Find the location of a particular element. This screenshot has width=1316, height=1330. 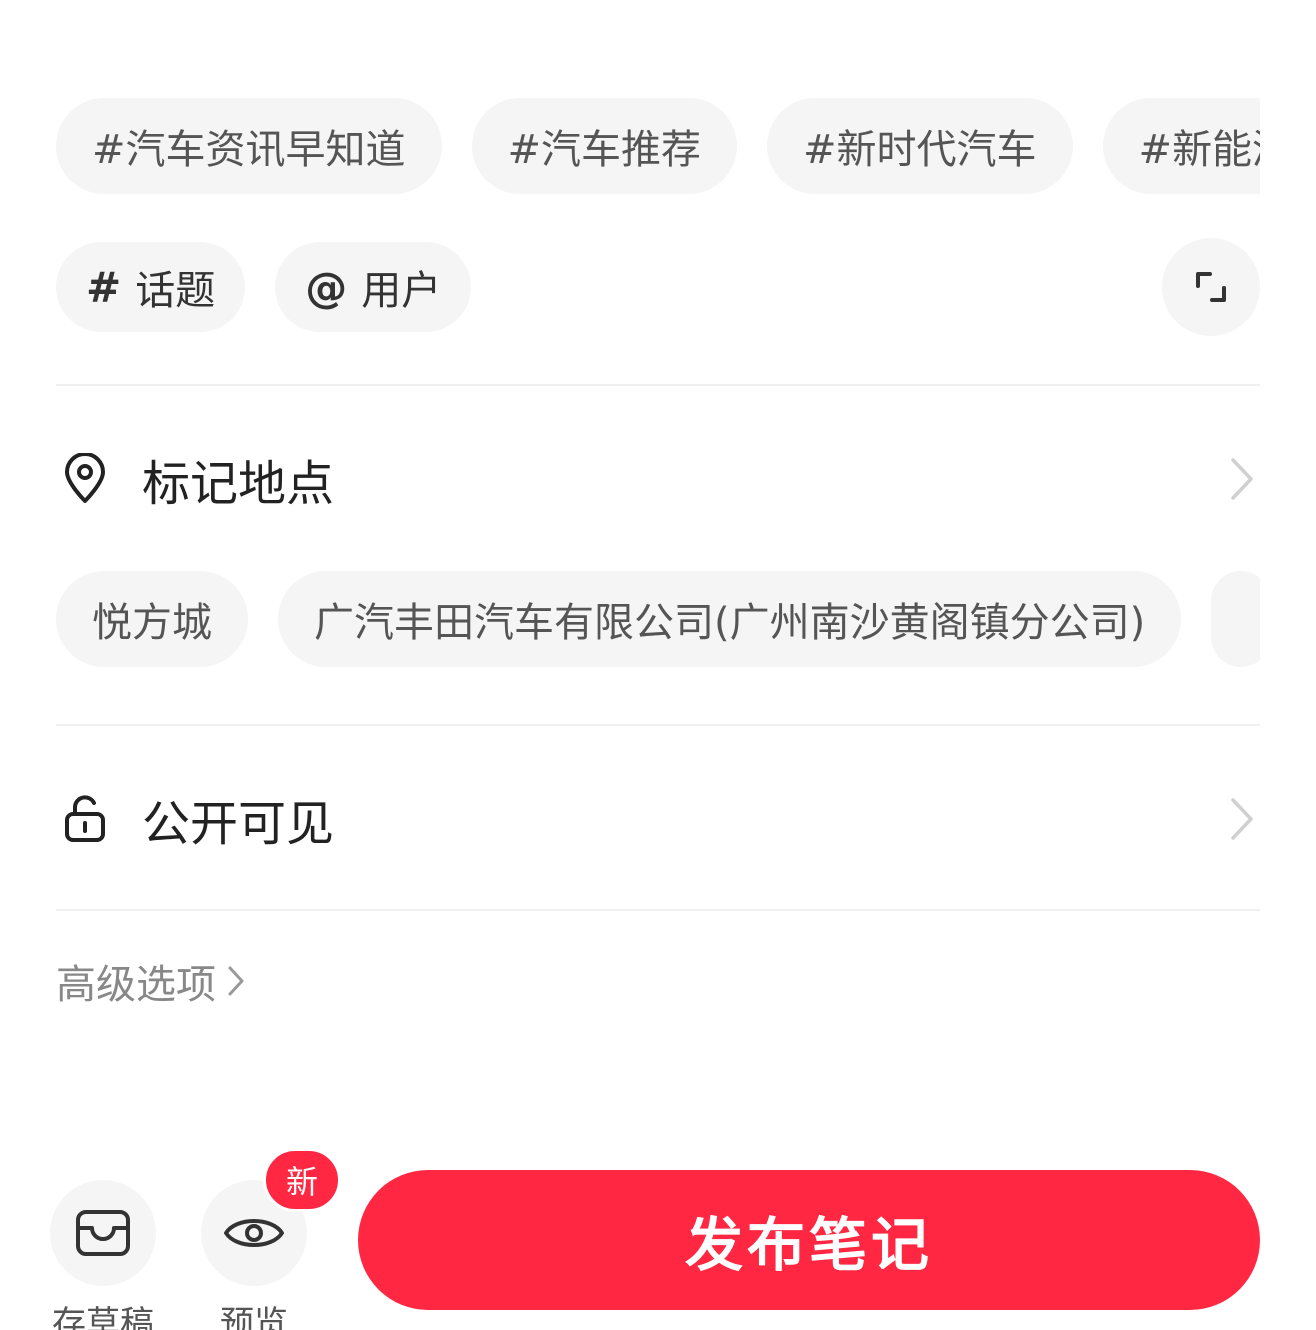

advanced-options-link: 高级选项 is located at coordinates (151, 981).